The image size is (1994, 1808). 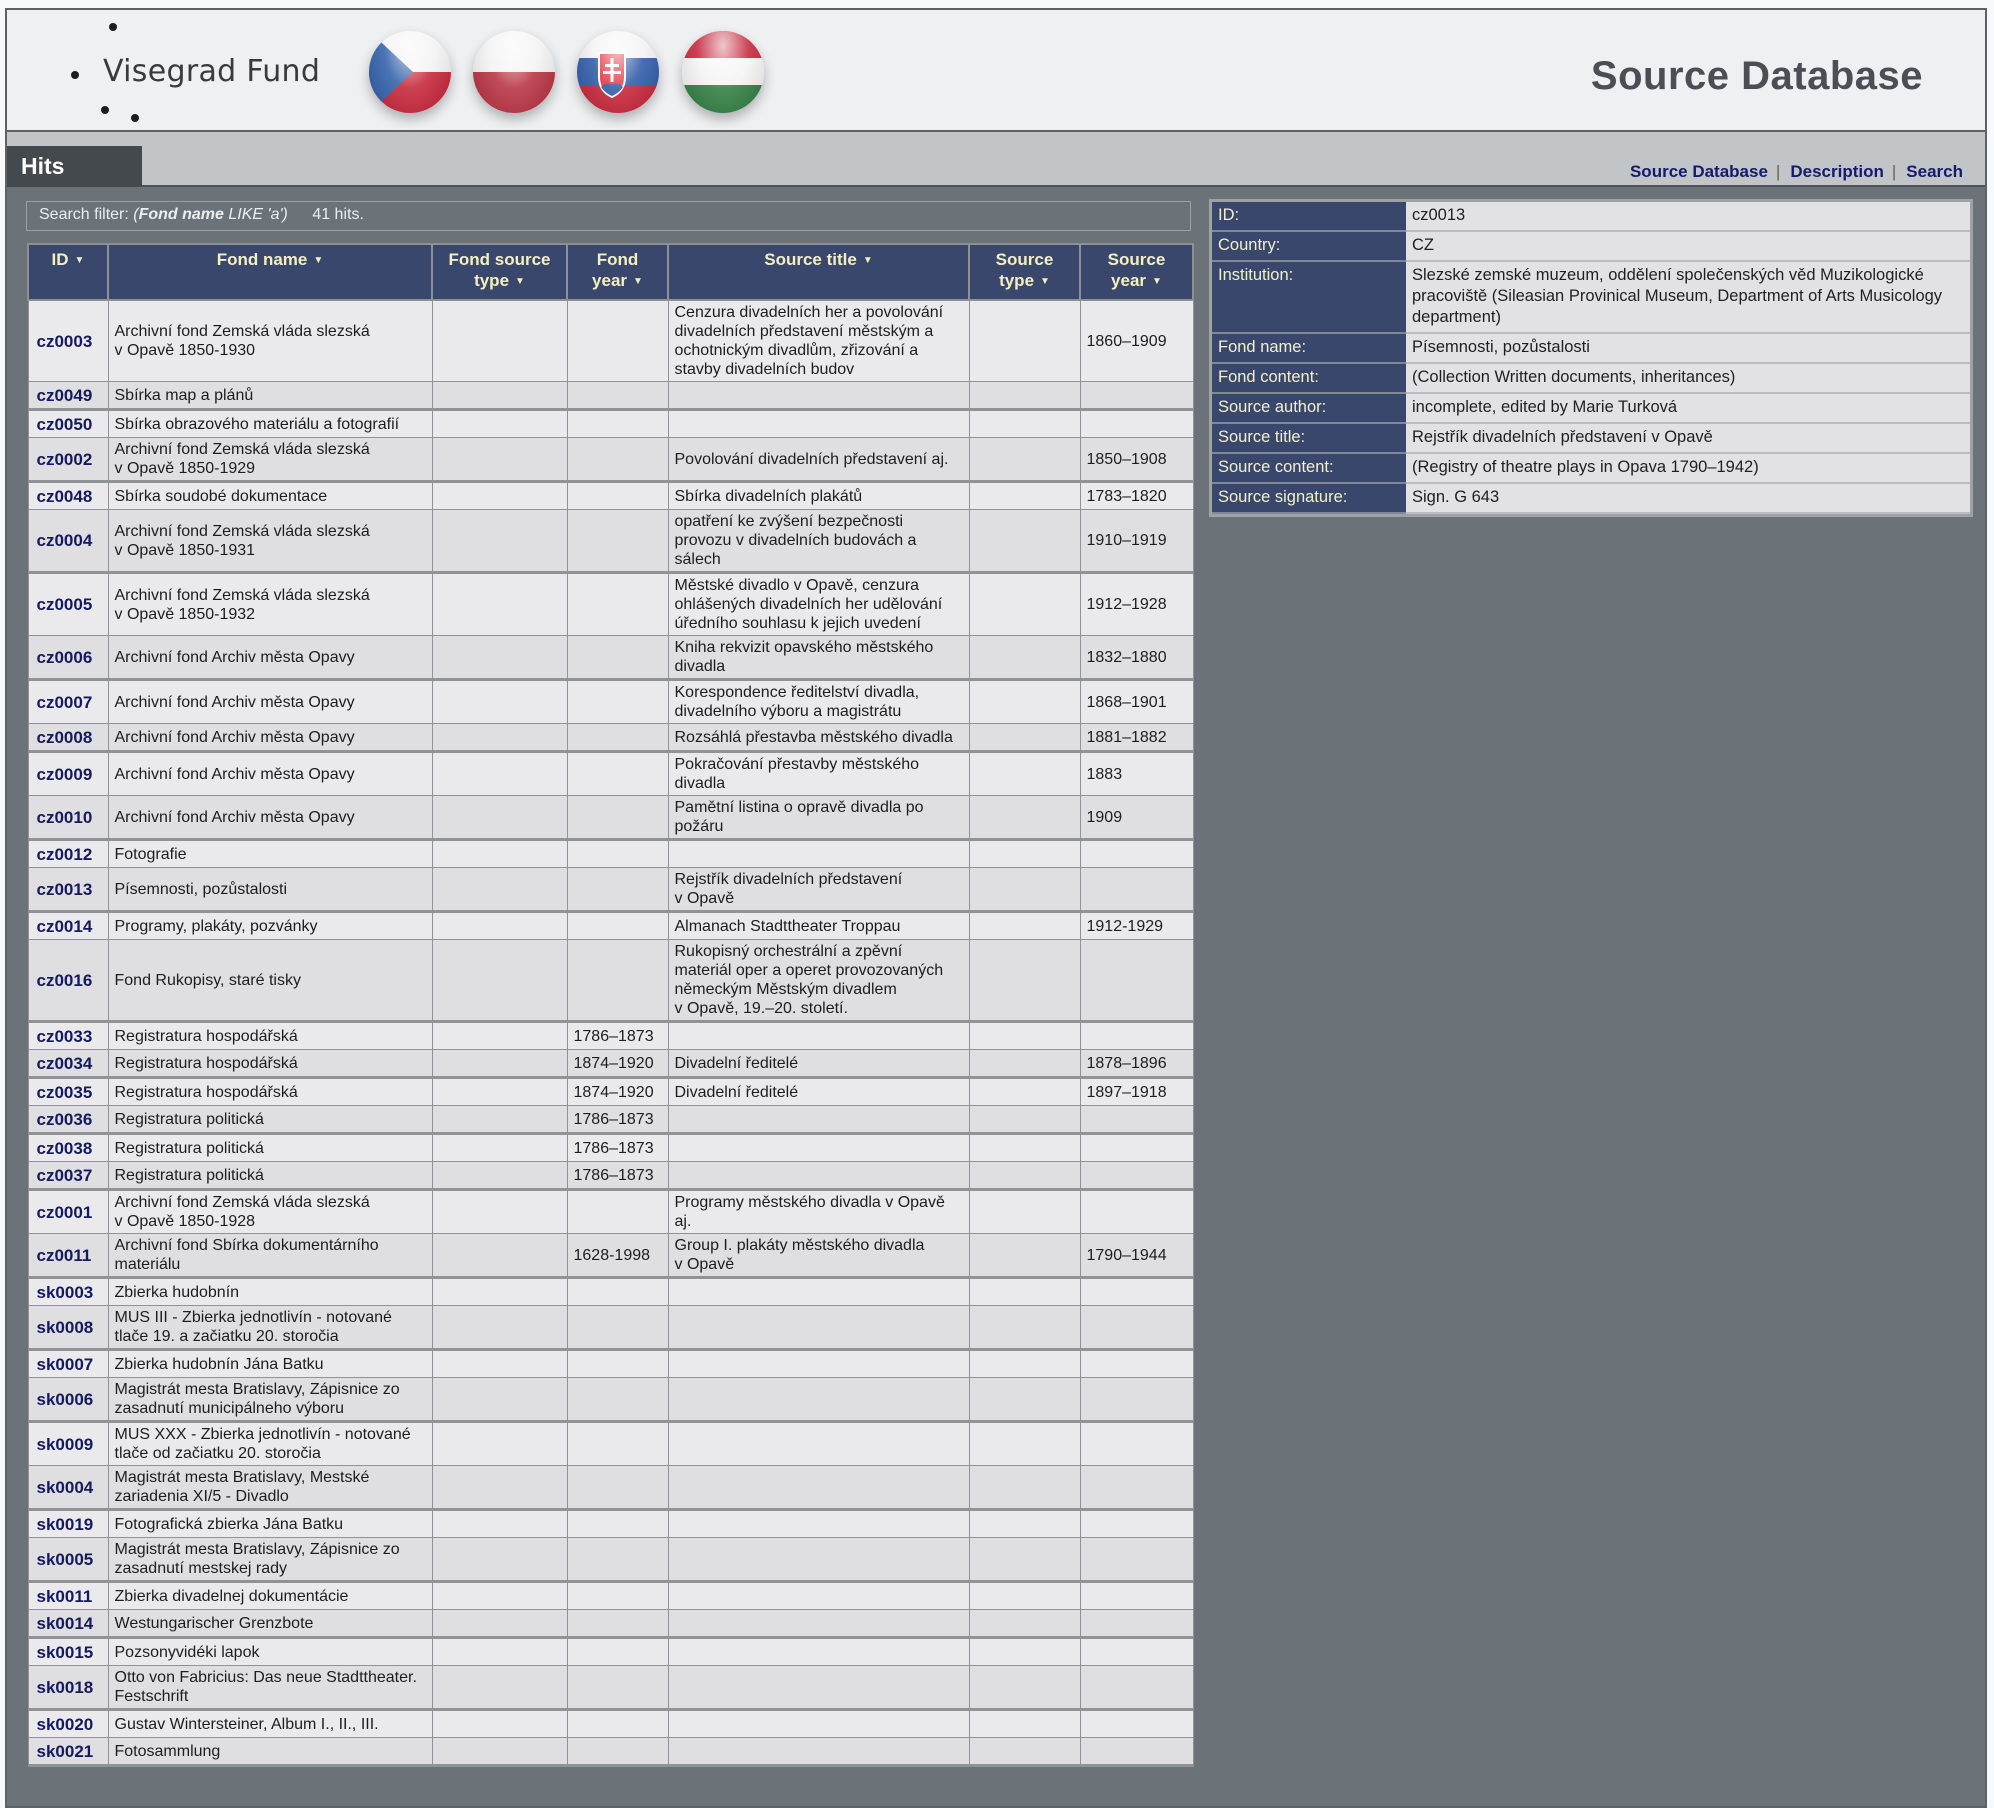 I want to click on nav-link-description: Description, so click(x=1837, y=171).